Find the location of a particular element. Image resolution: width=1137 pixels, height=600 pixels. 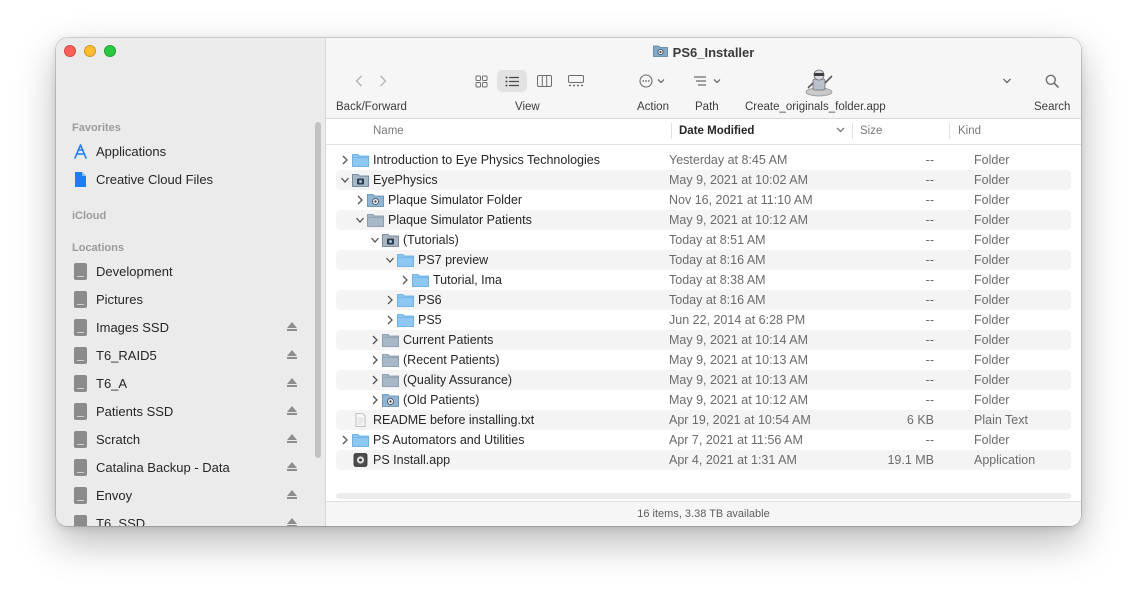

table-row: (Tutorials) Today at 8:51 AM -- Folder is located at coordinates (703, 240).